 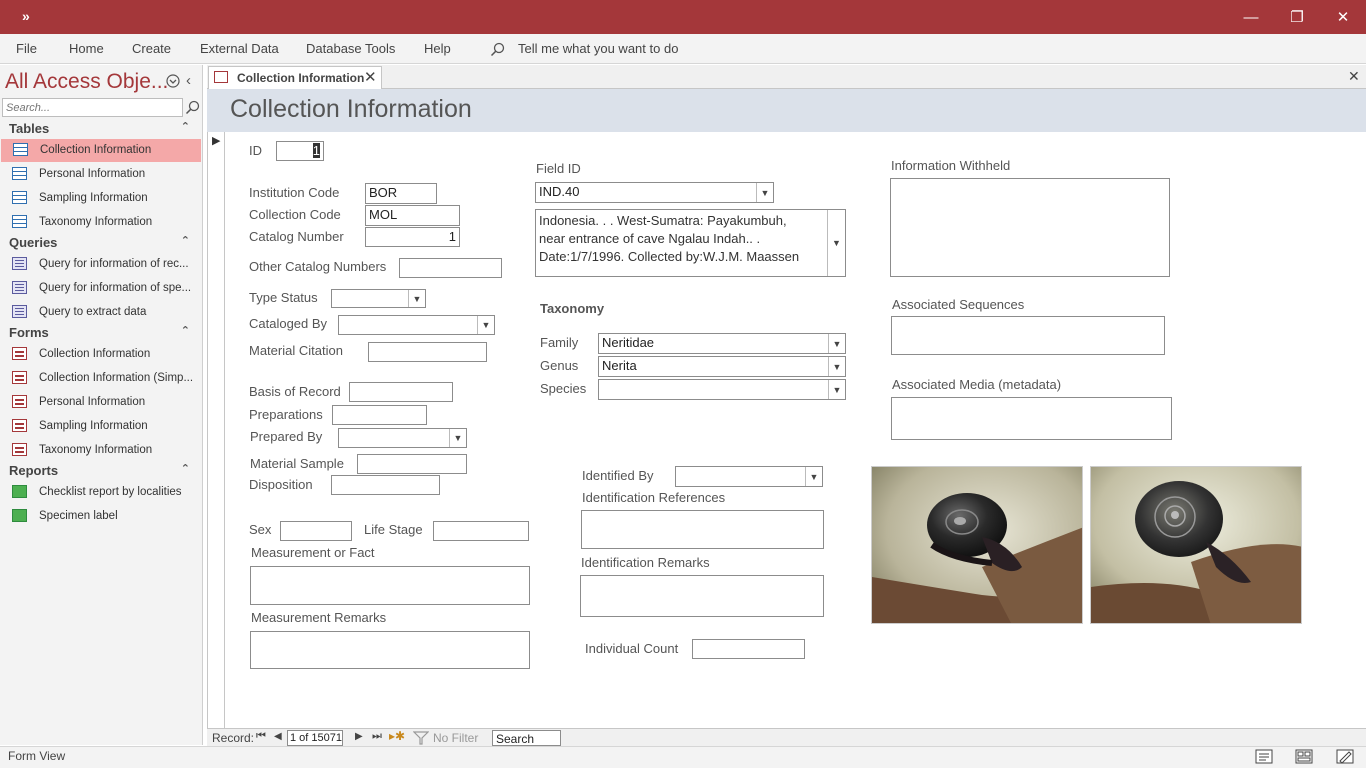 I want to click on material-sample-field, so click(x=412, y=464).